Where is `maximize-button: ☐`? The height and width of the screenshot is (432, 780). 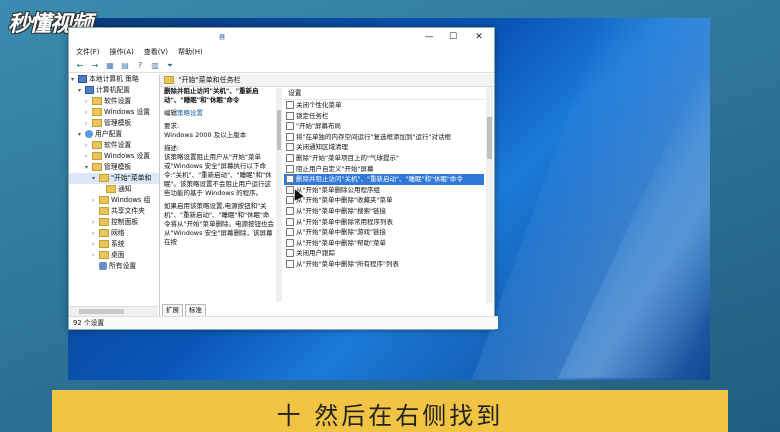
maximize-button: ☐ is located at coordinates (453, 37).